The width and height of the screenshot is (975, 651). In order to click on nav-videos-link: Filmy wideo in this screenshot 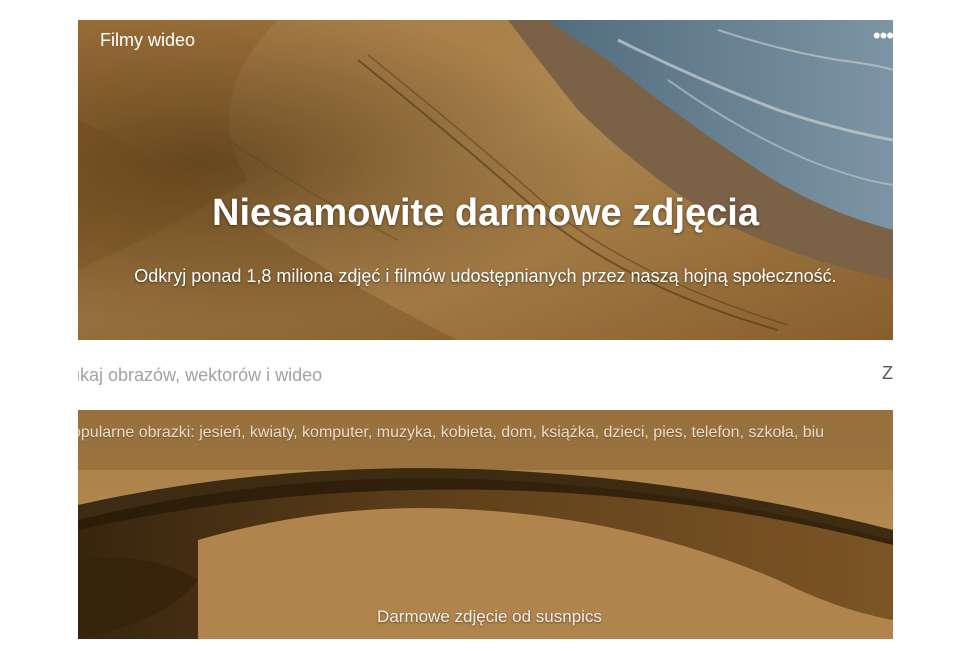, I will do `click(147, 40)`.